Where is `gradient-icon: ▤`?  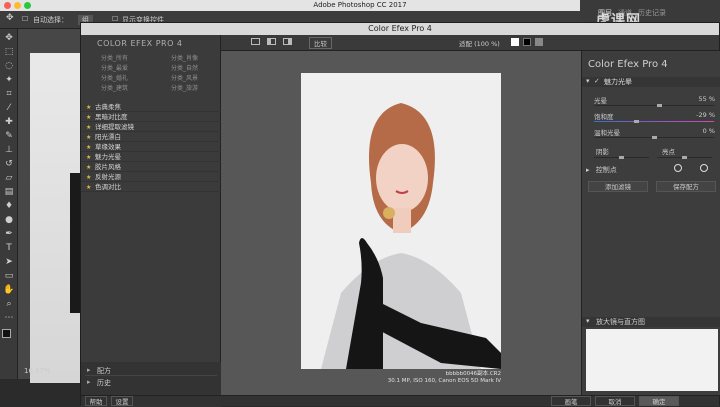 gradient-icon: ▤ is located at coordinates (9, 192).